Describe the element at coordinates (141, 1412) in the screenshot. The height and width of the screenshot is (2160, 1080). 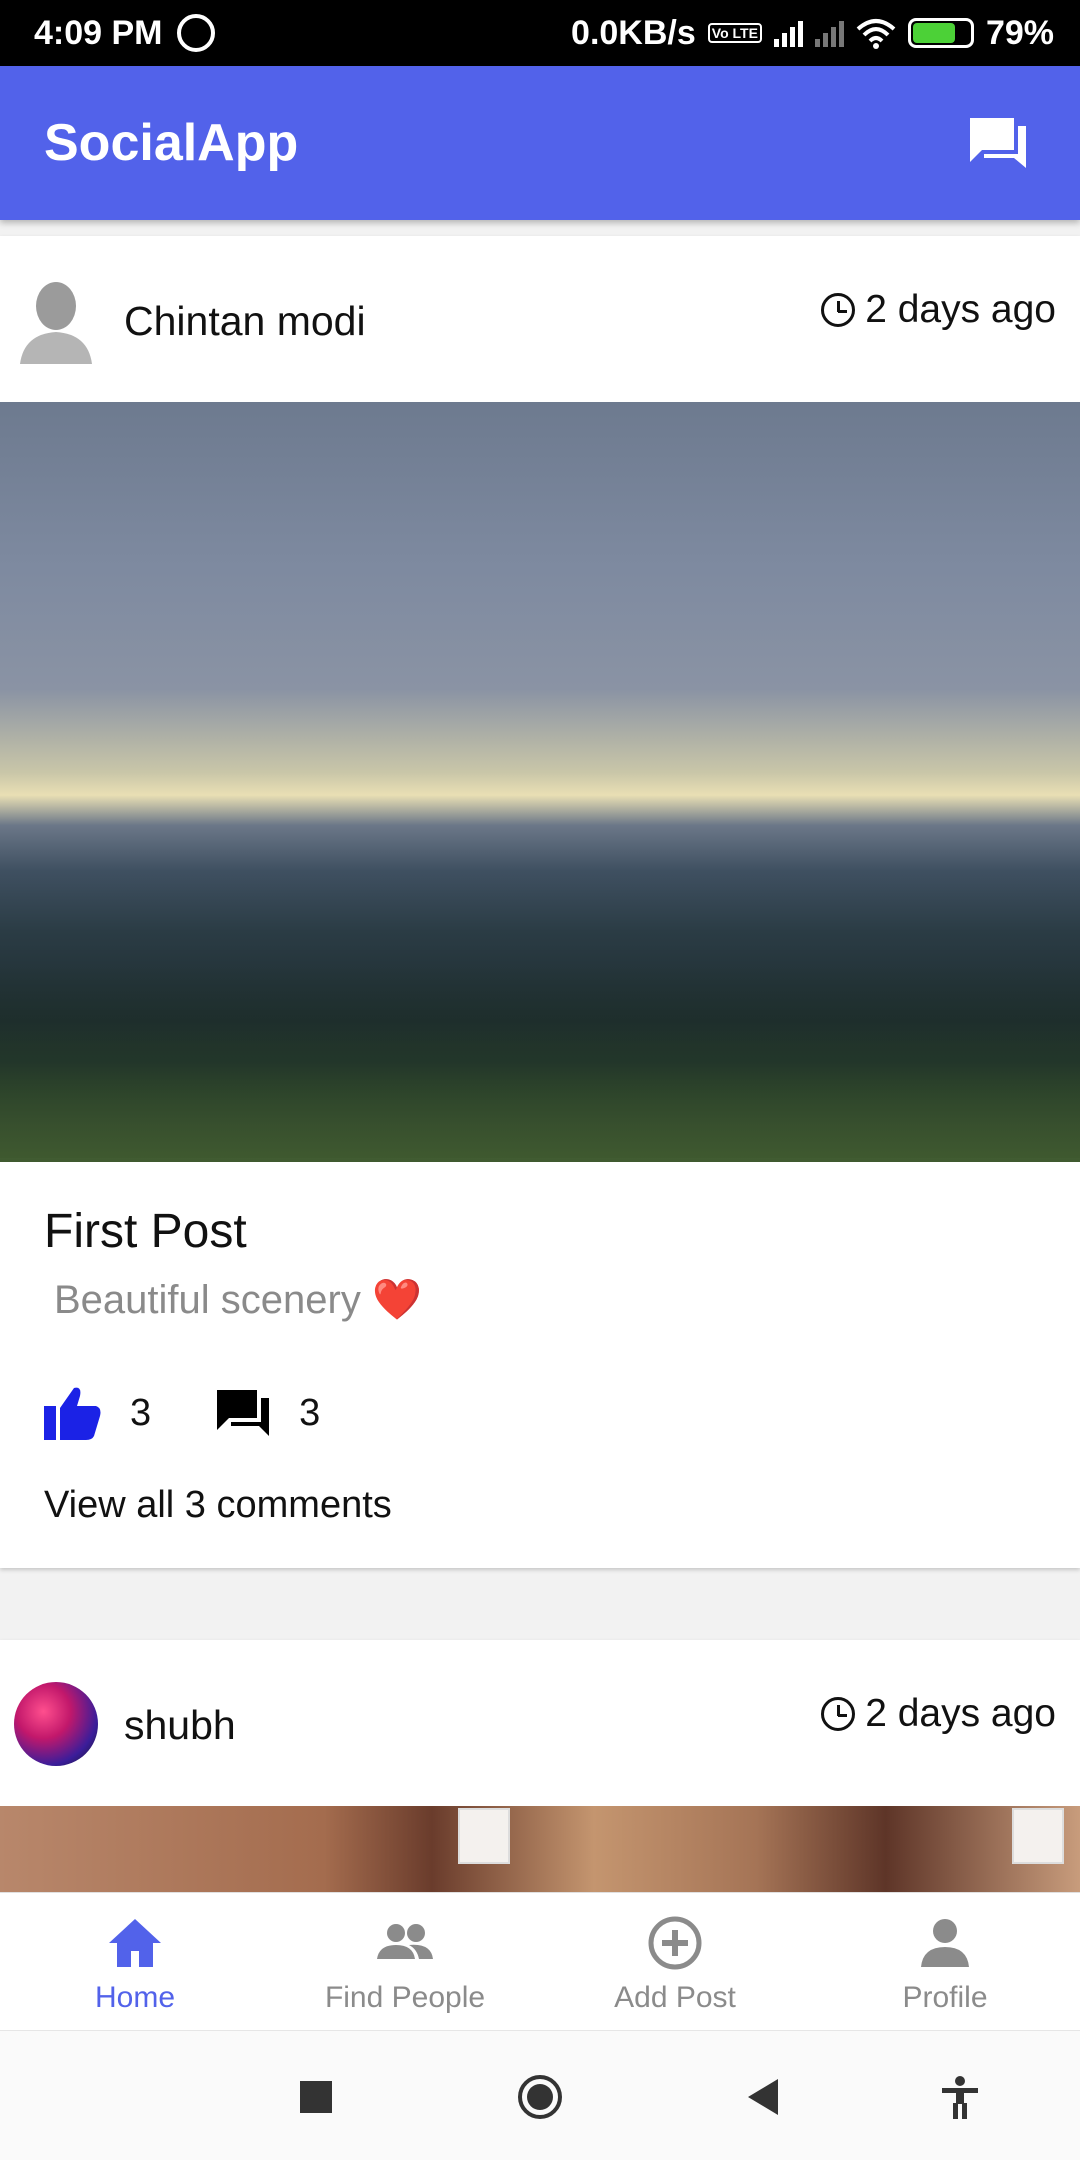
I see `like-count: 3` at that location.